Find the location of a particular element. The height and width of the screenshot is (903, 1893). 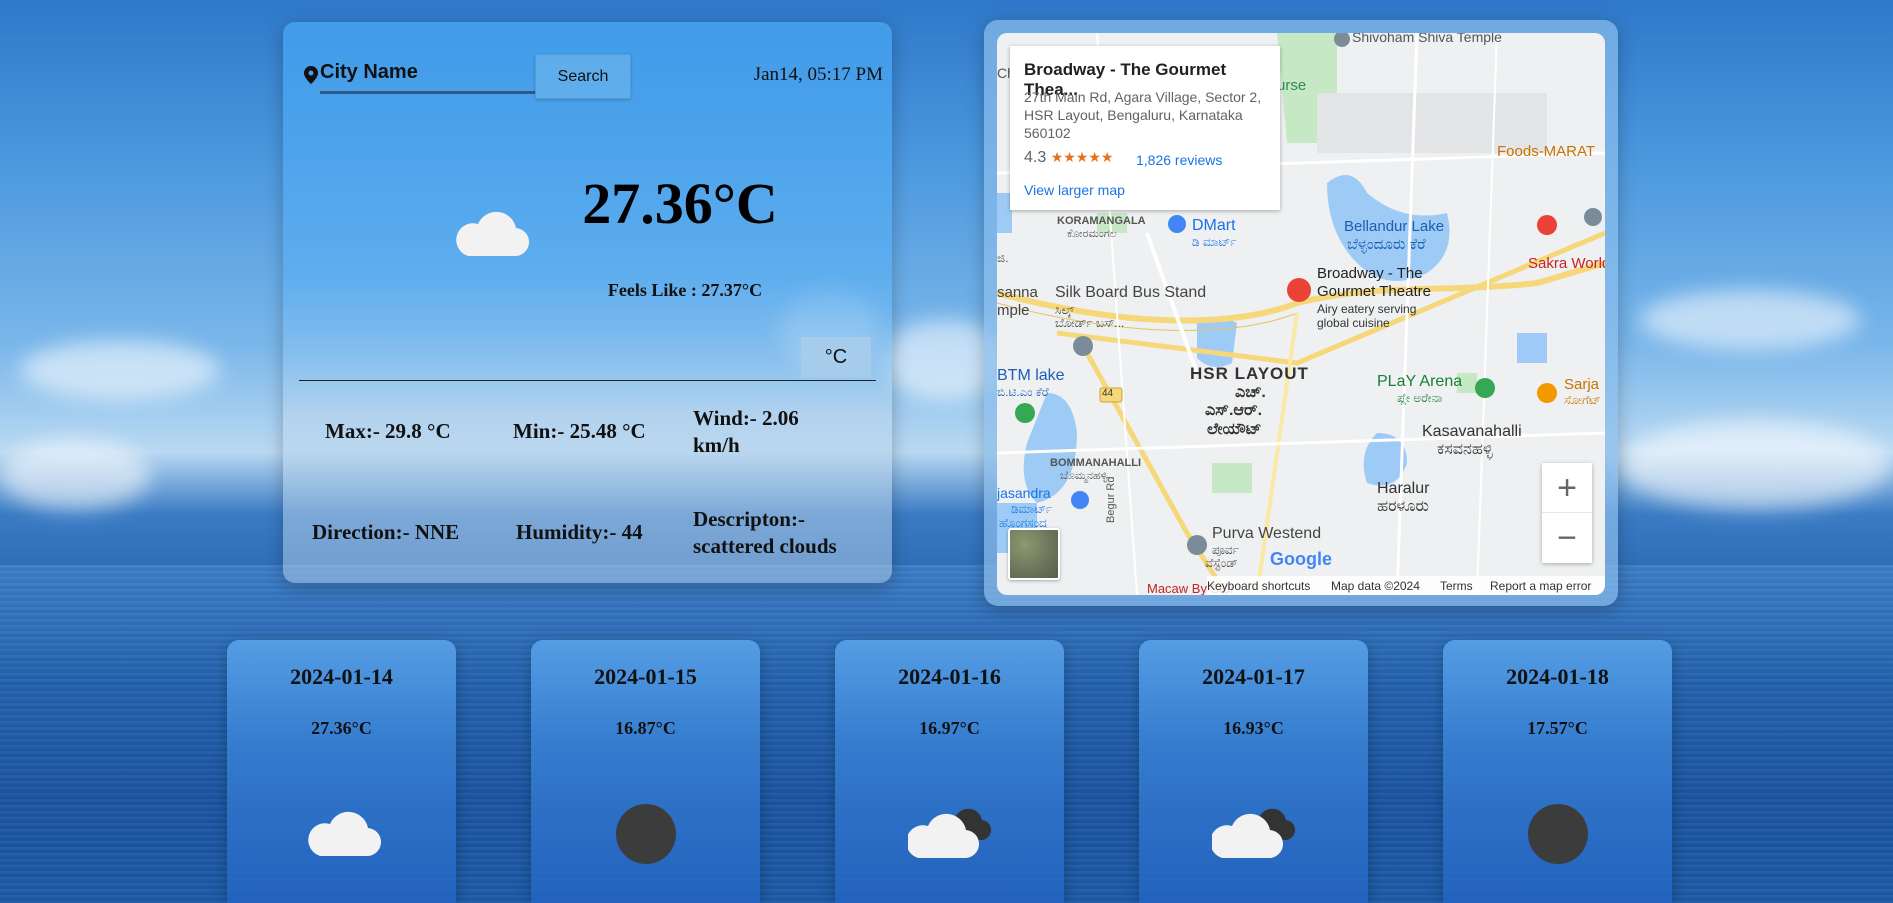

google-logo: Google is located at coordinates (1301, 559).